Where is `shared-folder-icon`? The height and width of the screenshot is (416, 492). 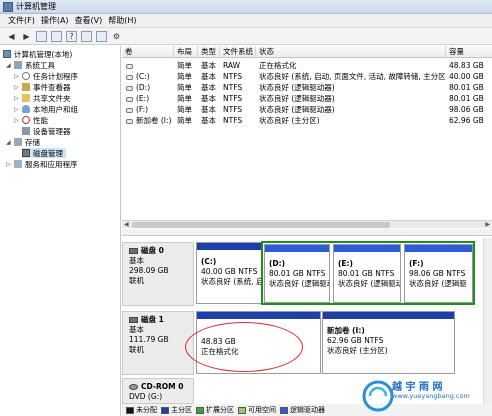 shared-folder-icon is located at coordinates (26, 98).